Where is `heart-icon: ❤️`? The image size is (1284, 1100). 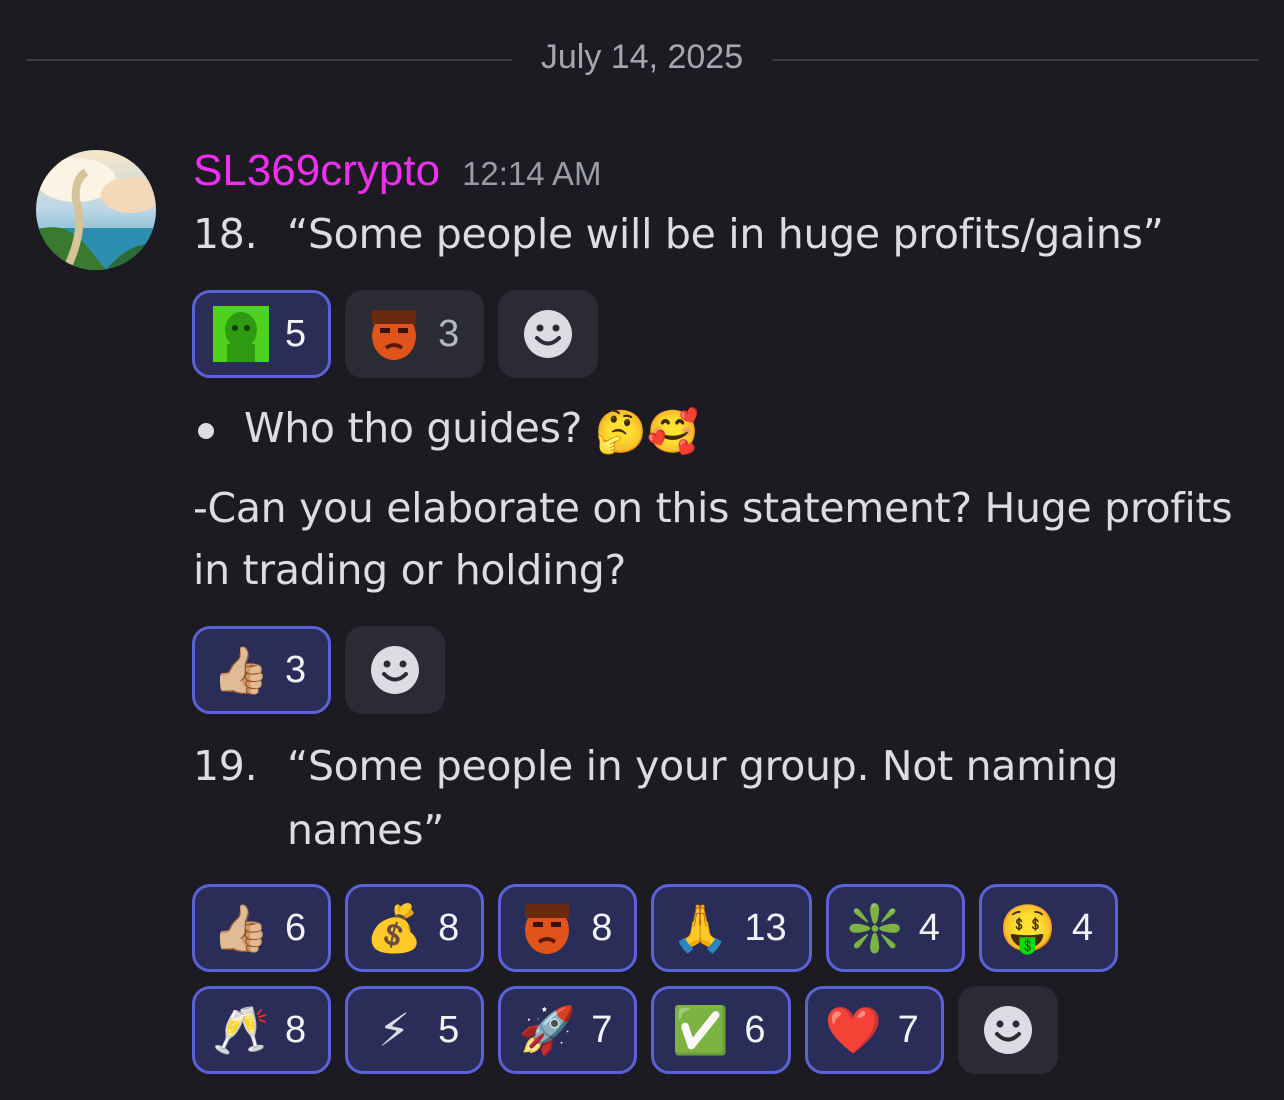
heart-icon: ❤️ is located at coordinates (853, 1030).